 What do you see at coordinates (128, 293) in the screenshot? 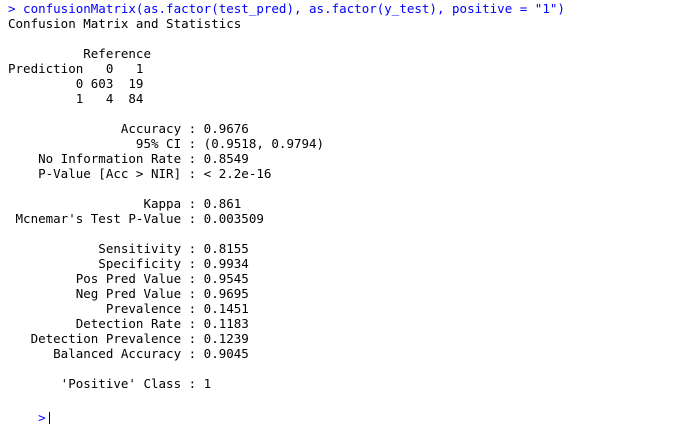
I see `stat-neg-pred-value: Neg Pred Value : 0.9695` at bounding box center [128, 293].